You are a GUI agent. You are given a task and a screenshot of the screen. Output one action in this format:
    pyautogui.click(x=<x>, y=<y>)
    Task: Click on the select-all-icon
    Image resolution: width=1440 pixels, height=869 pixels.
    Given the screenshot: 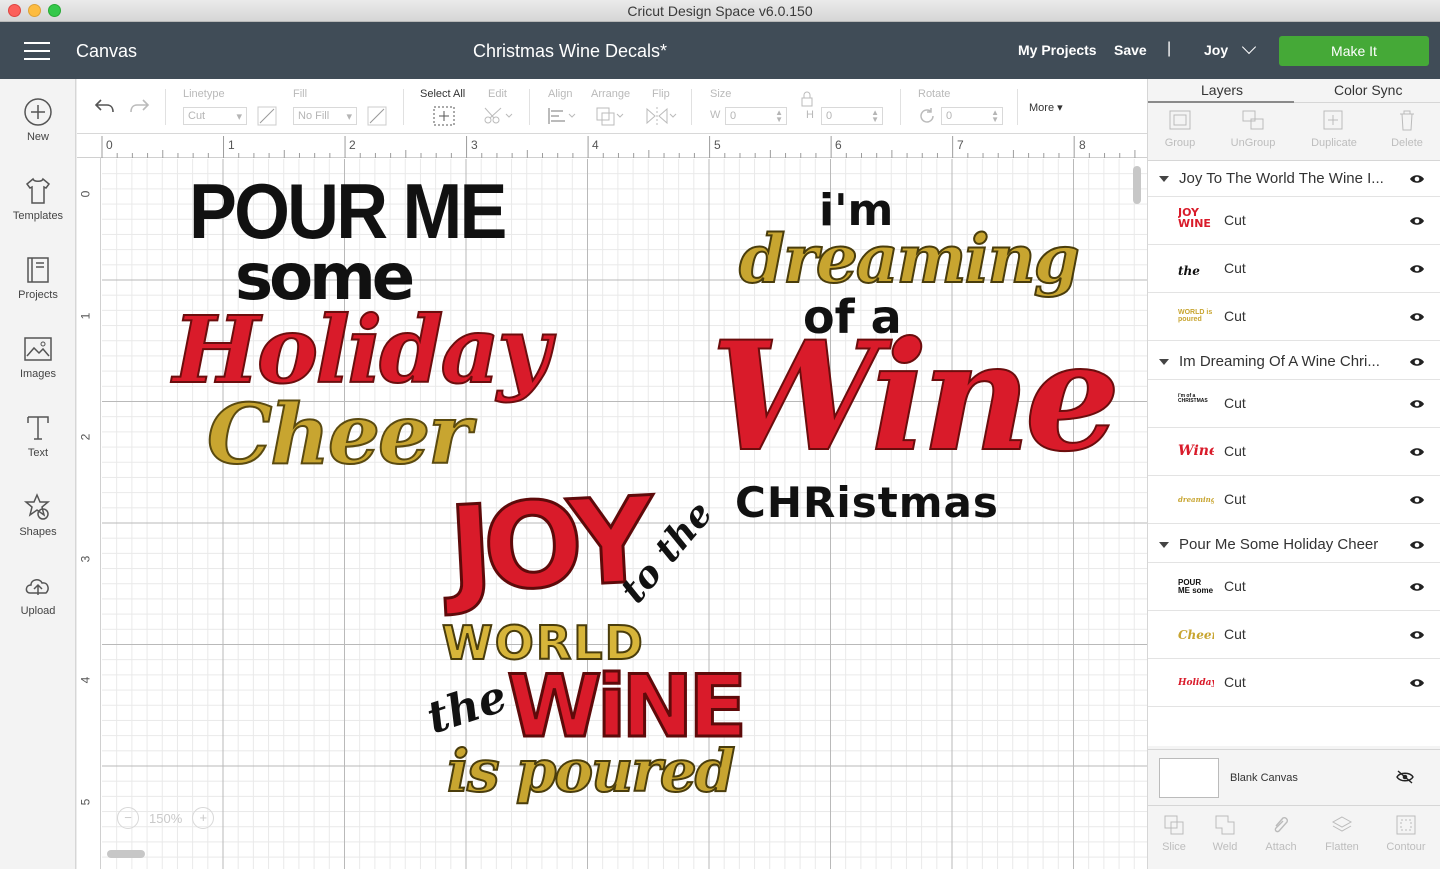 What is the action you would take?
    pyautogui.click(x=444, y=116)
    